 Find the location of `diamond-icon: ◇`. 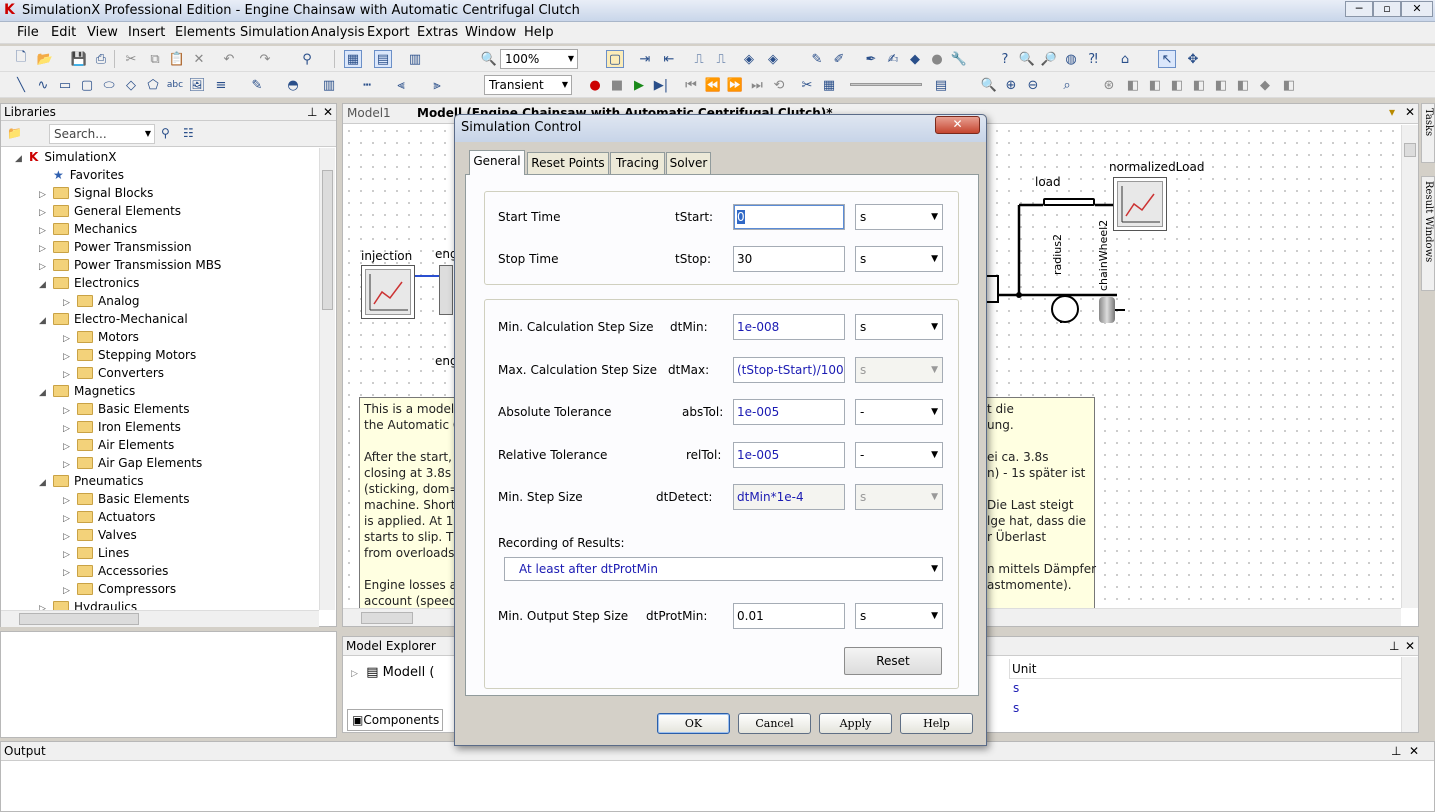

diamond-icon: ◇ is located at coordinates (131, 85).